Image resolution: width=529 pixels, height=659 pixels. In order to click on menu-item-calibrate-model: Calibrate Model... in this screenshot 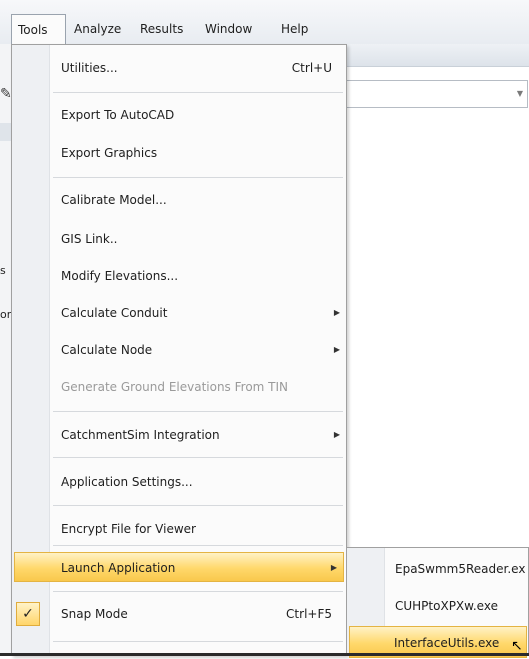, I will do `click(179, 200)`.